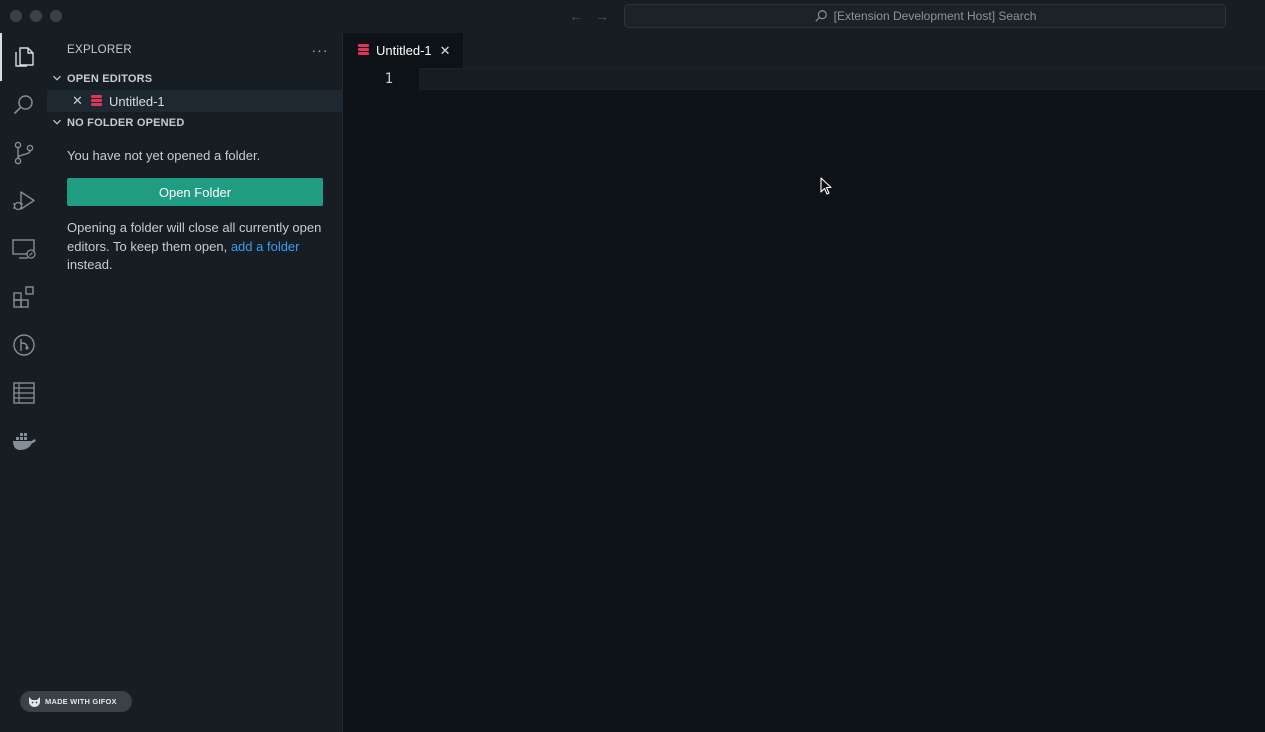  What do you see at coordinates (195, 123) in the screenshot?
I see `no-folder-header: NO FOLDER OPENED` at bounding box center [195, 123].